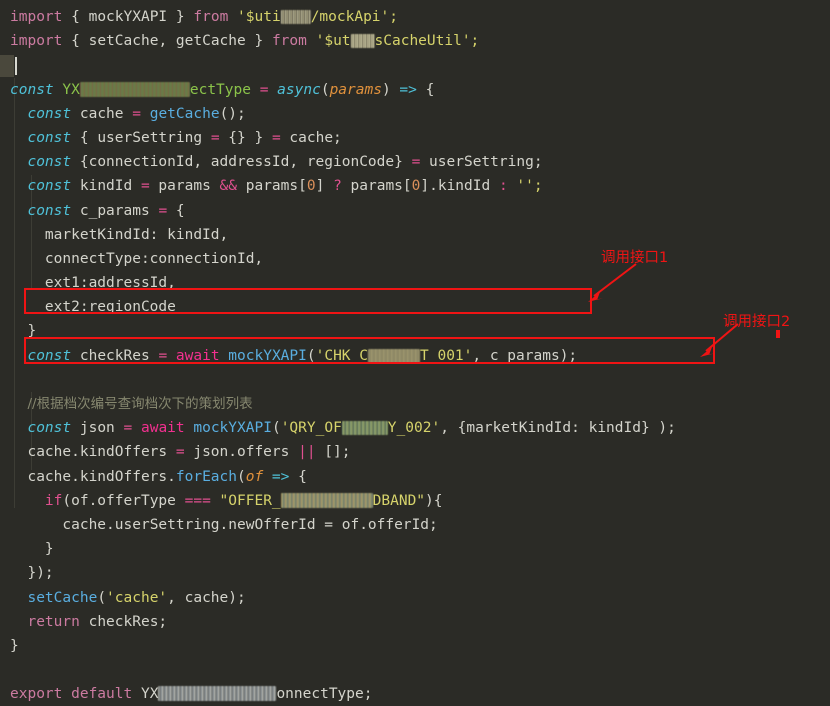  What do you see at coordinates (415, 404) in the screenshot?
I see `code-line-17-comment: //根据档次编号查询档次下的策划列表` at bounding box center [415, 404].